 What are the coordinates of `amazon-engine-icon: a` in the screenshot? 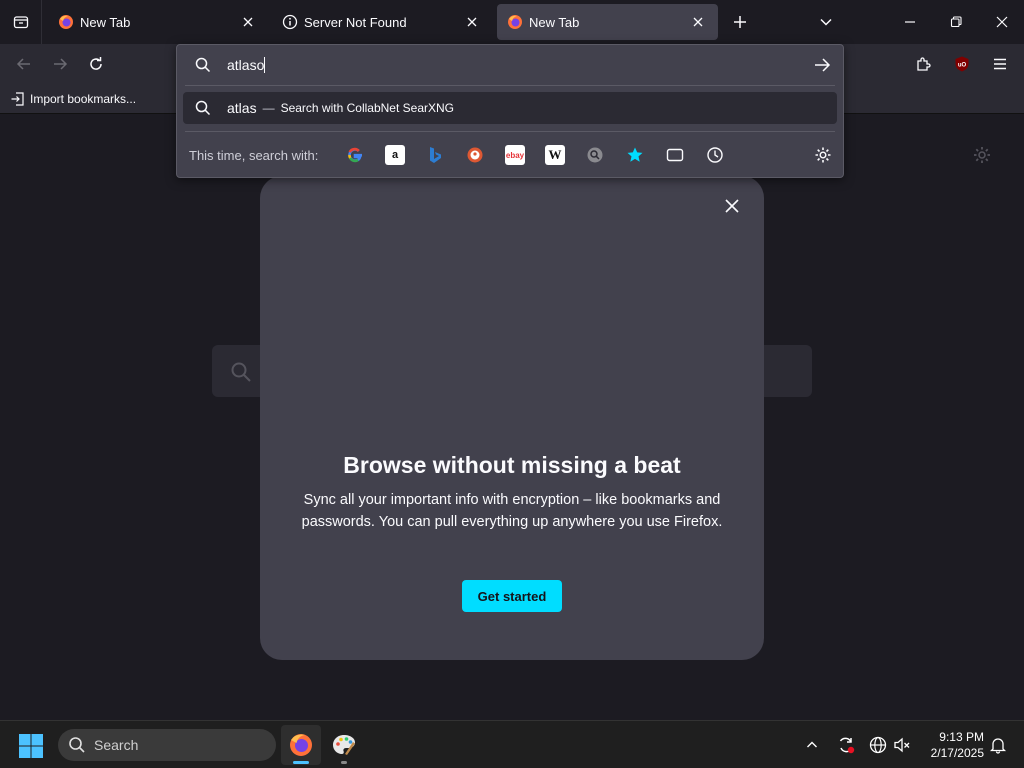 It's located at (395, 155).